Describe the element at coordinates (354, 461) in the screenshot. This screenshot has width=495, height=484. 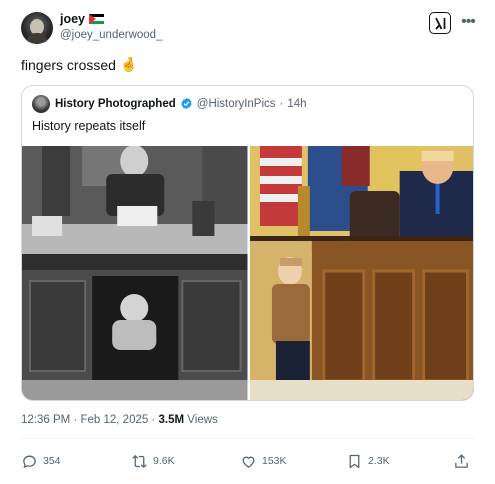
I see `bookmark-icon` at that location.